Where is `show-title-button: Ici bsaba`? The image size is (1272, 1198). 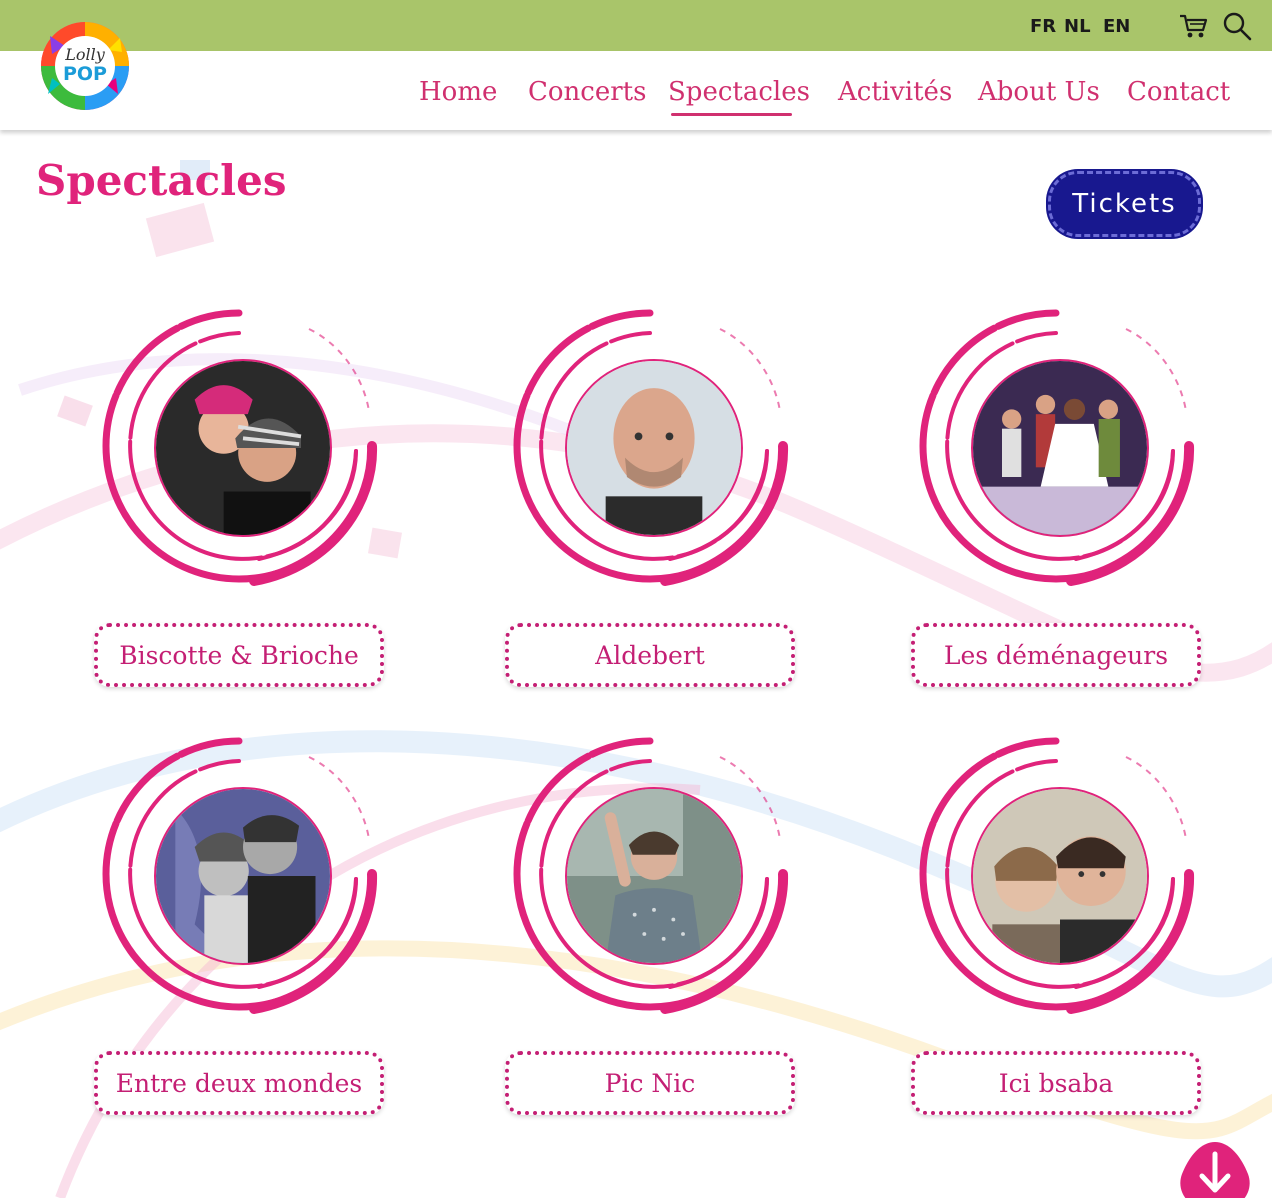 show-title-button: Ici bsaba is located at coordinates (1056, 1083).